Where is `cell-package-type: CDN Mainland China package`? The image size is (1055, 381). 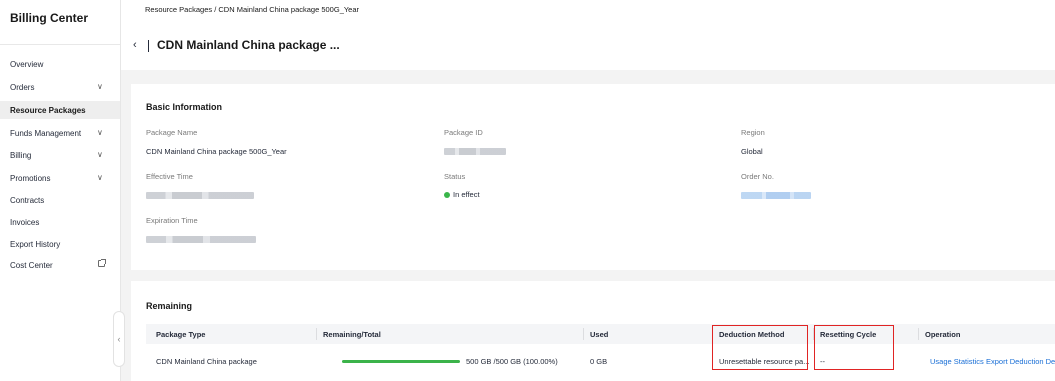
cell-package-type: CDN Mainland China package is located at coordinates (206, 361).